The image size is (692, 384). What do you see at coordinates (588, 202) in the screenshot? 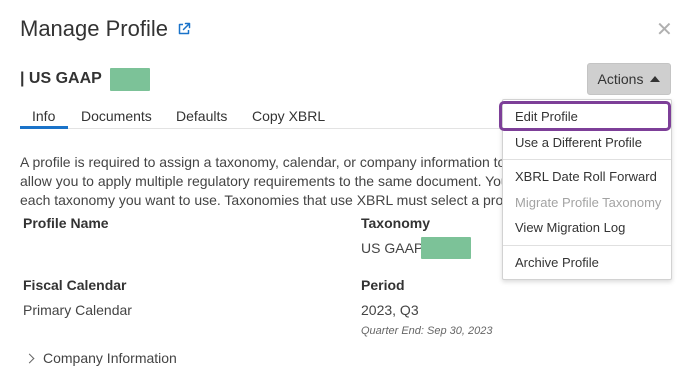
I see `menu-item-migrate-profile-taxonomy: Migrate Profile Taxonomy` at bounding box center [588, 202].